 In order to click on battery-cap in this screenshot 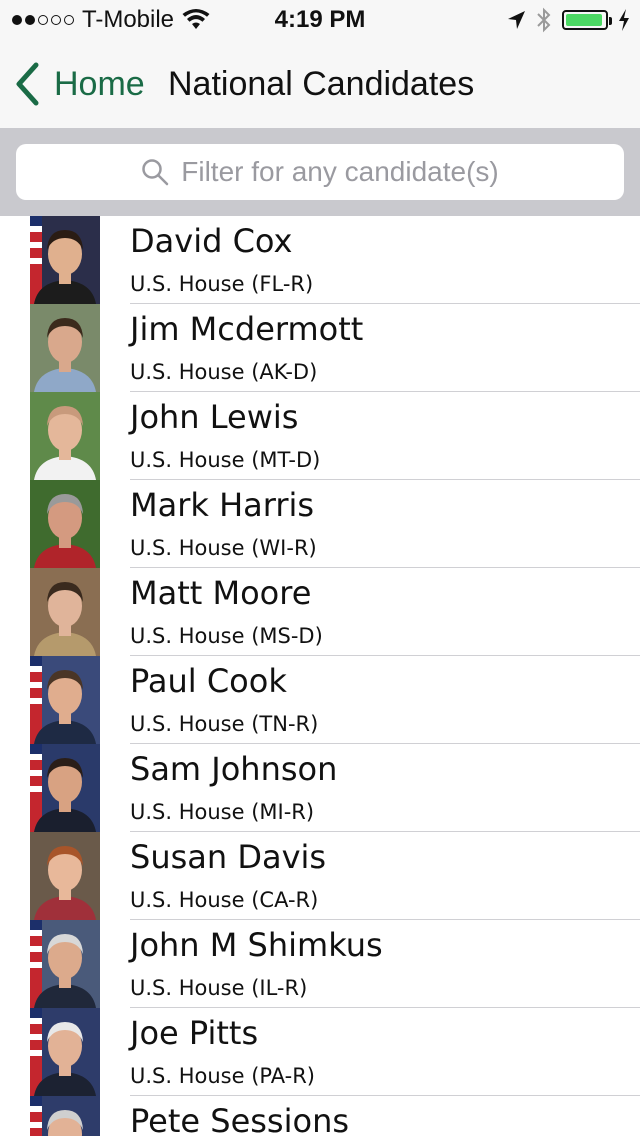, I will do `click(610, 21)`.